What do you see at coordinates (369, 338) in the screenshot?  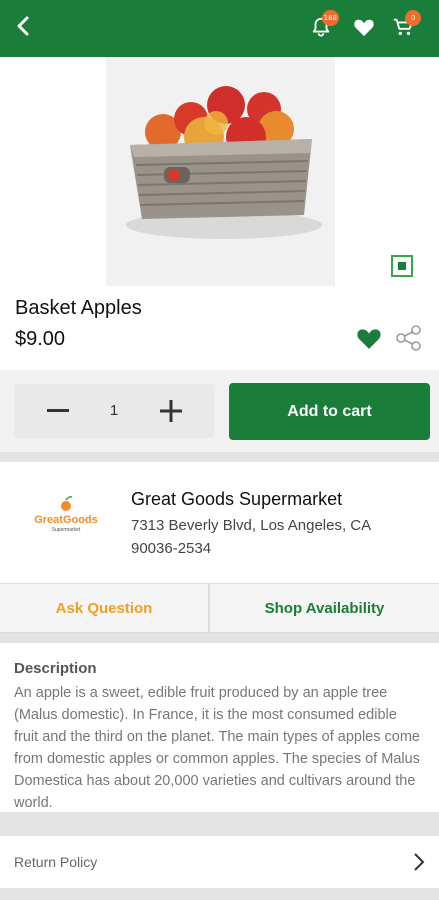 I see `favorite-heart-icon` at bounding box center [369, 338].